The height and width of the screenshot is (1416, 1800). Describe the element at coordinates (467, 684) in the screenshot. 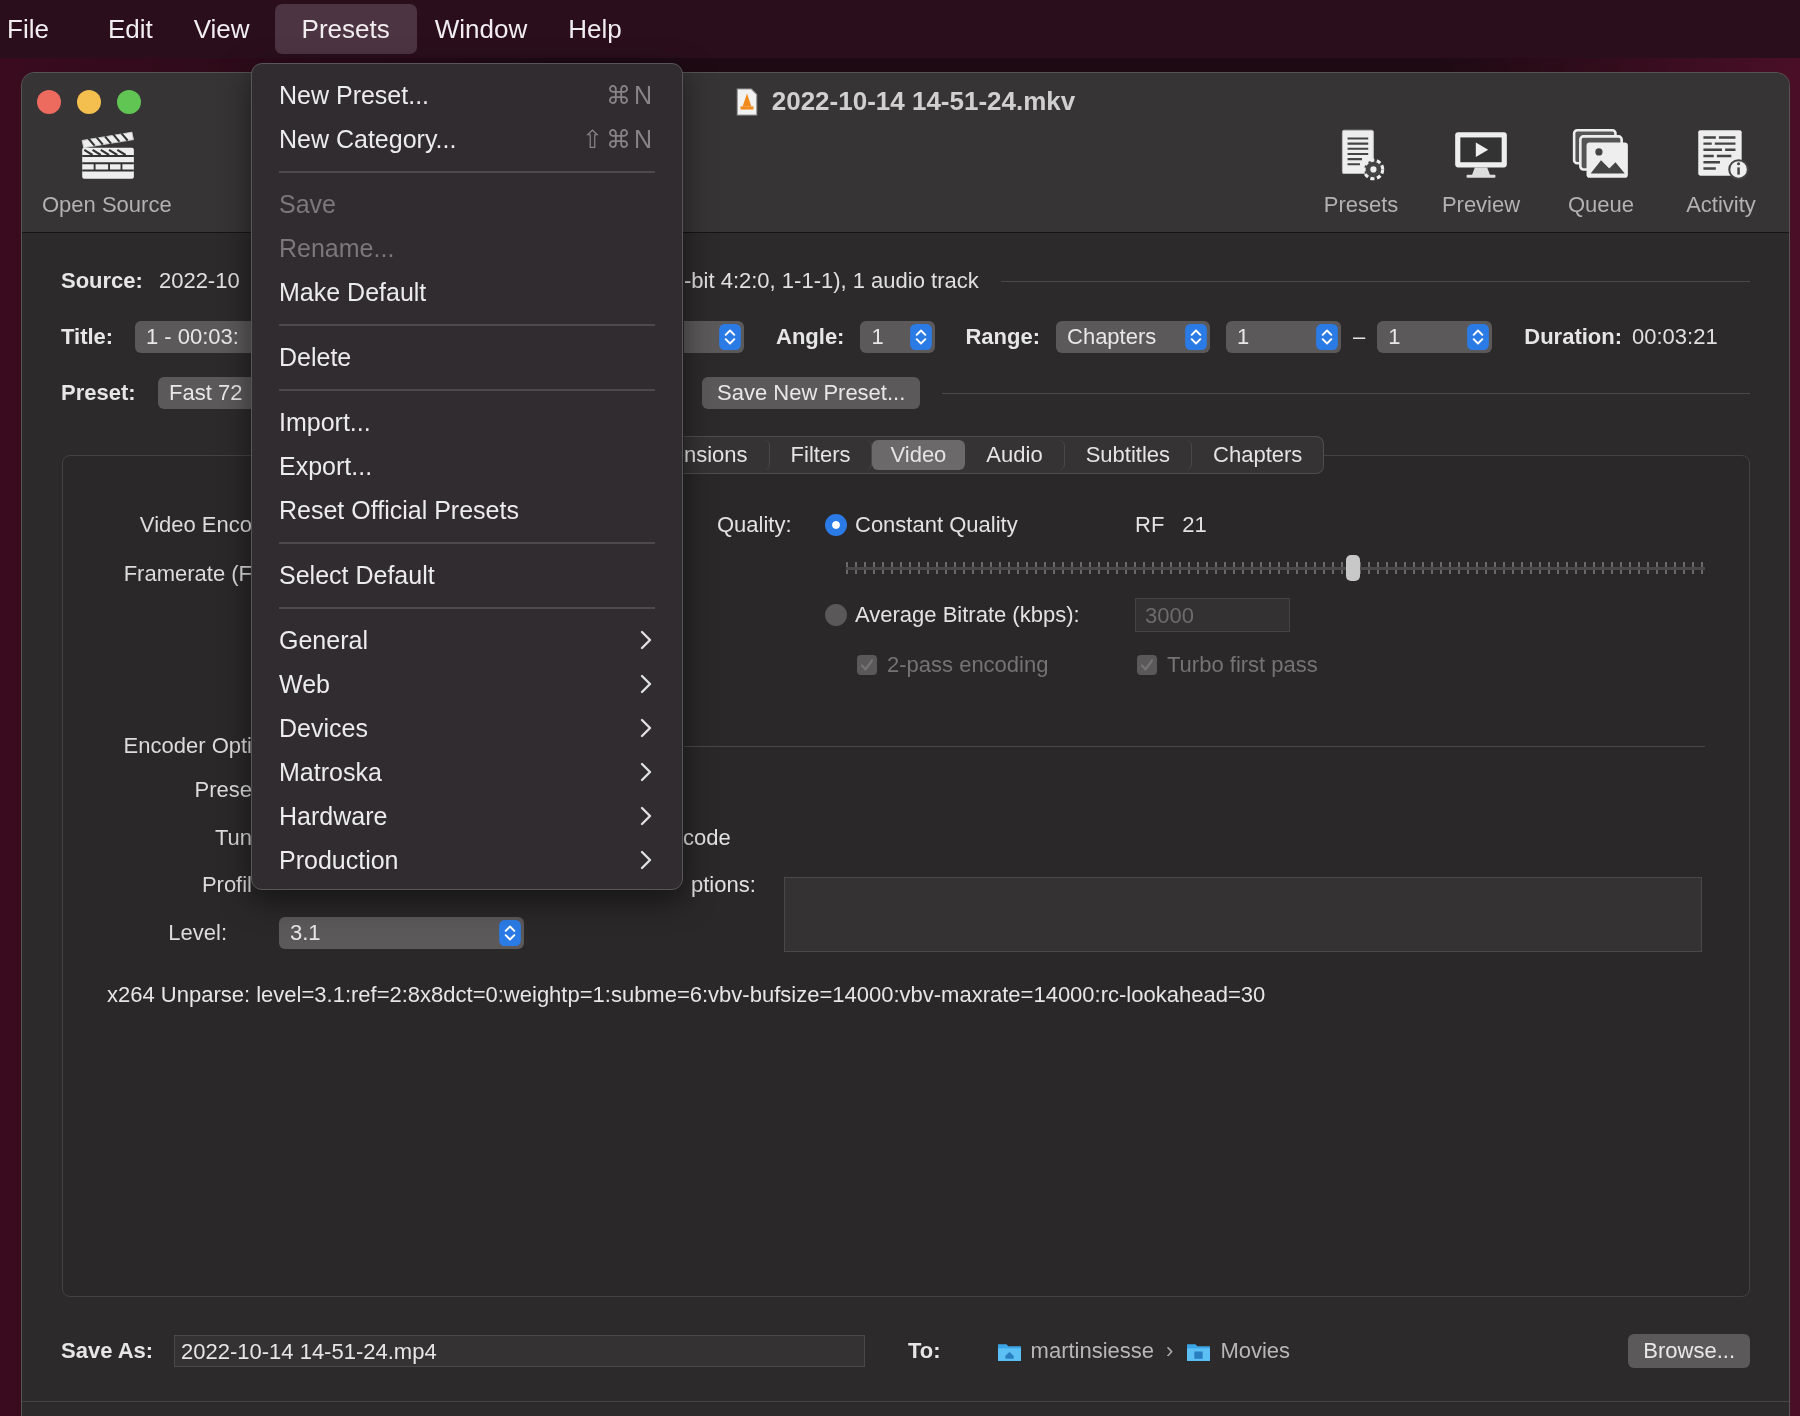

I see `menu-item: Web` at that location.